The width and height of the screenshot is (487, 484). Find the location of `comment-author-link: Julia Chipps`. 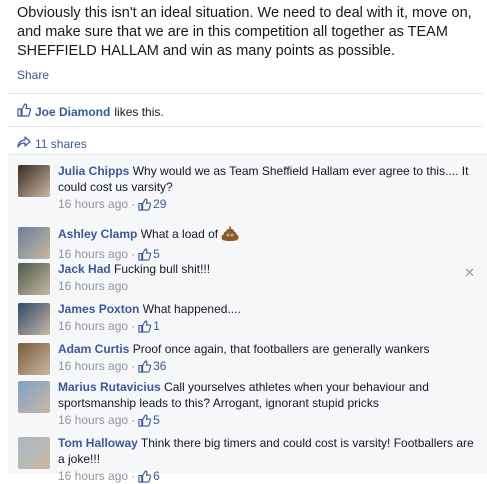

comment-author-link: Julia Chipps is located at coordinates (93, 171).